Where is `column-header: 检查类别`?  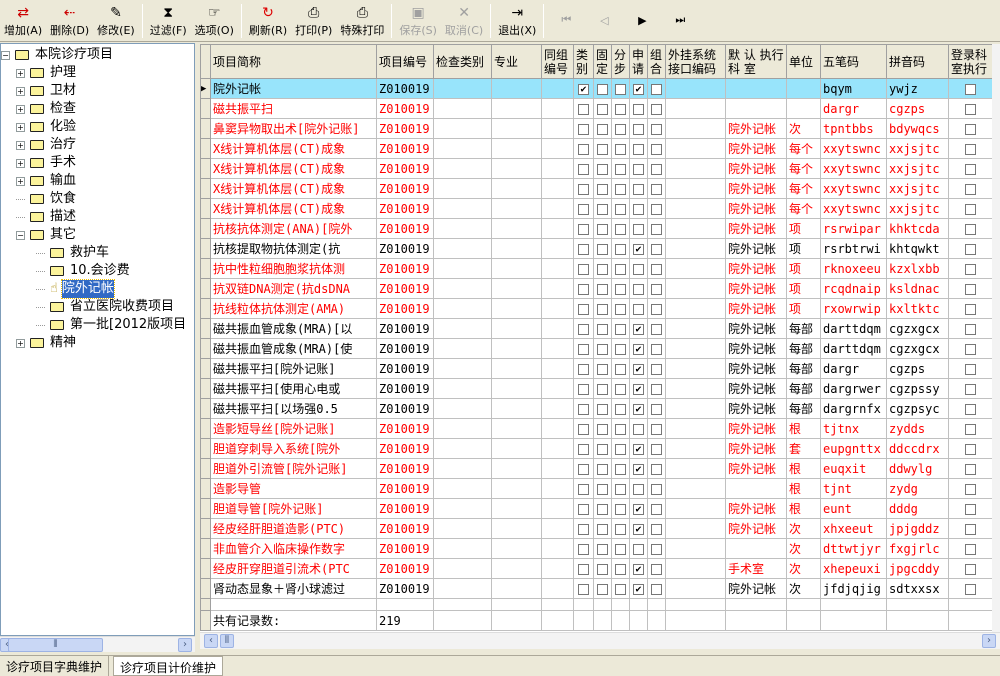
column-header: 检查类别 is located at coordinates (462, 61).